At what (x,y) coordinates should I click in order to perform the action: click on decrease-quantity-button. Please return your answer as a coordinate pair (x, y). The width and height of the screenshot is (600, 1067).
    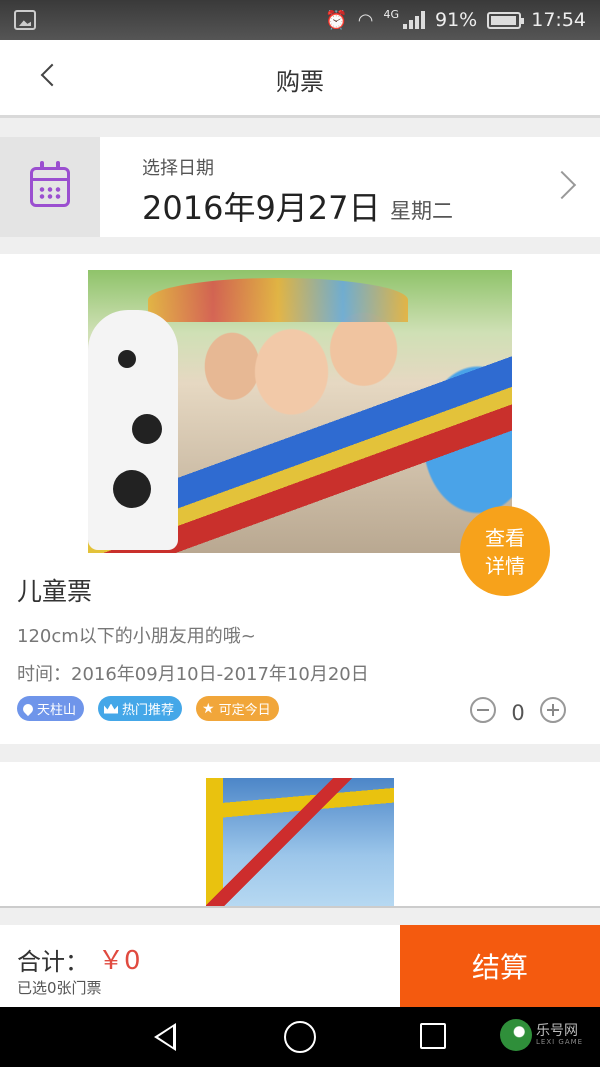
    Looking at the image, I should click on (483, 710).